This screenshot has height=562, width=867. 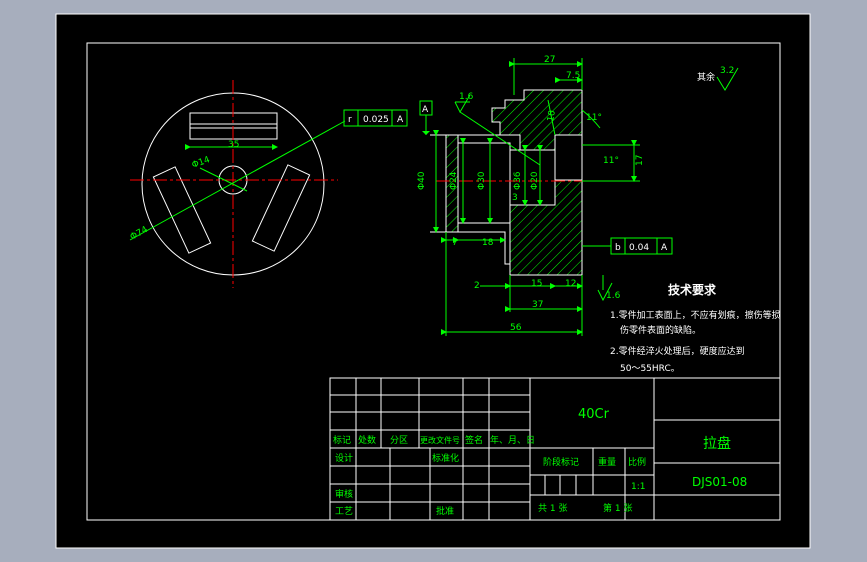 What do you see at coordinates (474, 440) in the screenshot?
I see `tb-hdr-sign: 签名` at bounding box center [474, 440].